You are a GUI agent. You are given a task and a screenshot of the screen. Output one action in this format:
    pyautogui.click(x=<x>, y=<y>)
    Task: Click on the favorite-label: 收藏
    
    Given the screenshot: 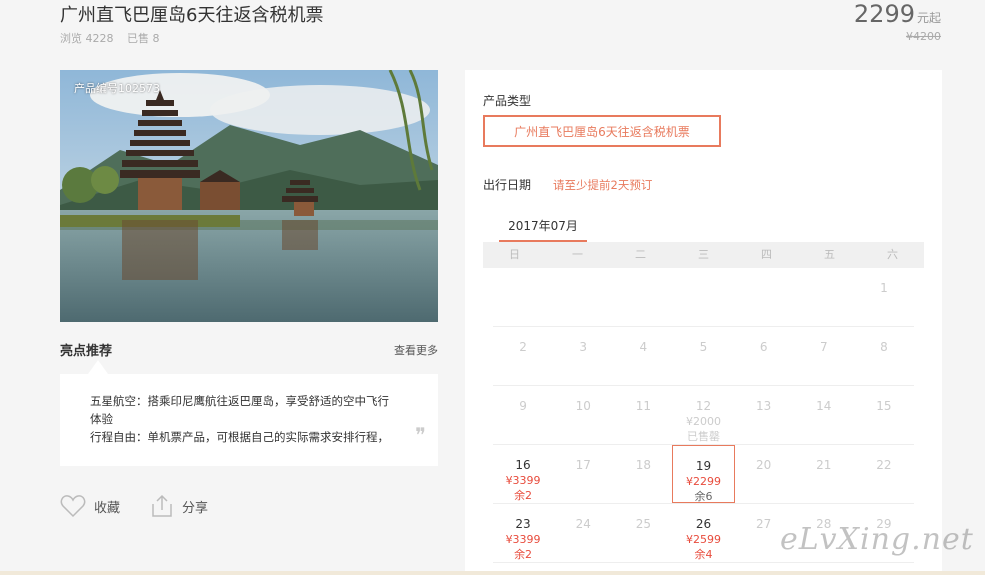 What is the action you would take?
    pyautogui.click(x=107, y=508)
    